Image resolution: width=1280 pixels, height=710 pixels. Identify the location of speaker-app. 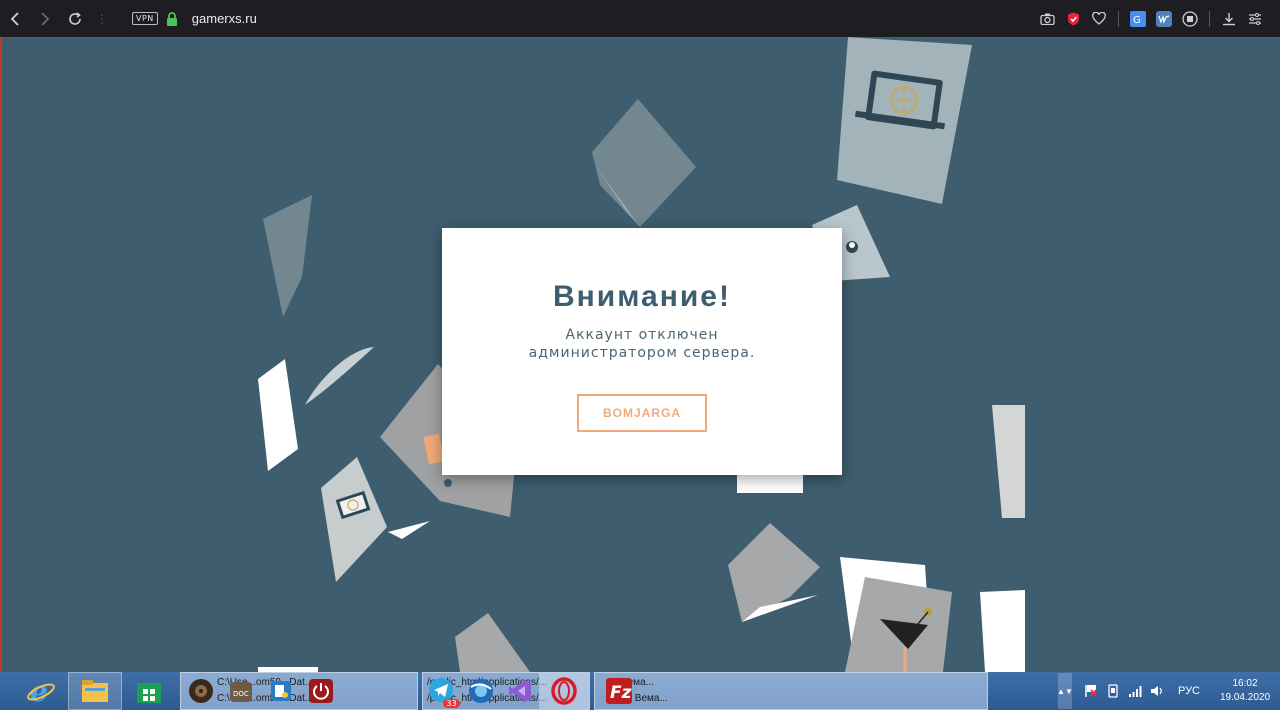
(201, 691).